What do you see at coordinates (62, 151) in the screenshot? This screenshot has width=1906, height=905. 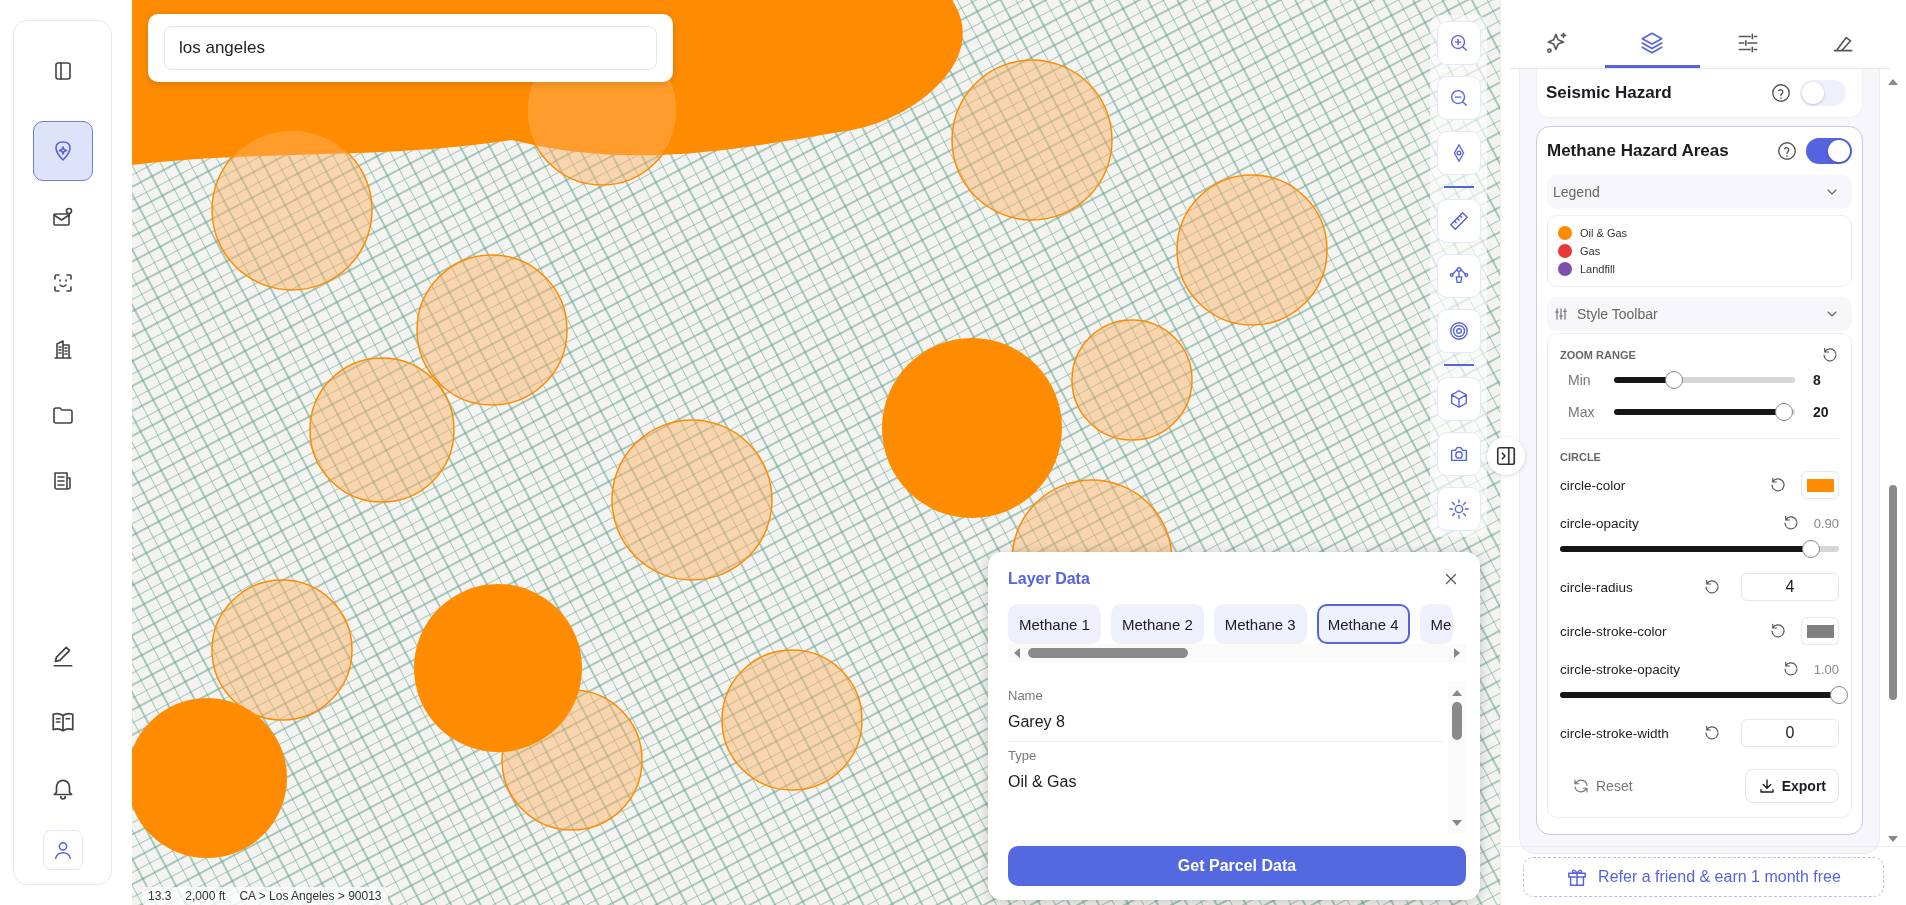 I see `nav-button` at bounding box center [62, 151].